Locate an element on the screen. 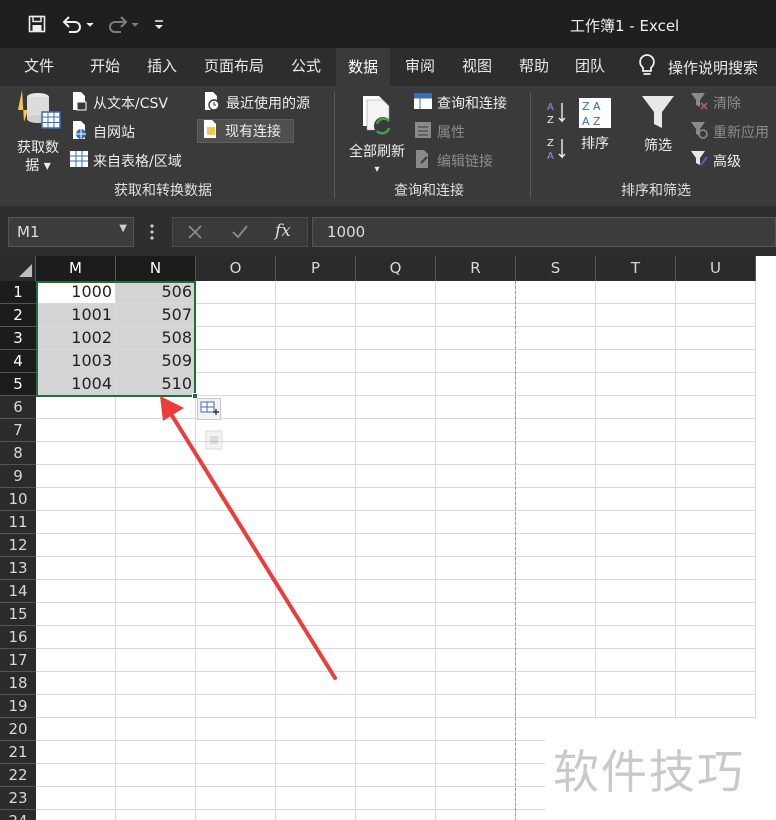 Image resolution: width=776 pixels, height=820 pixels. from-text-csv-button: 从文本/CSV is located at coordinates (118, 103).